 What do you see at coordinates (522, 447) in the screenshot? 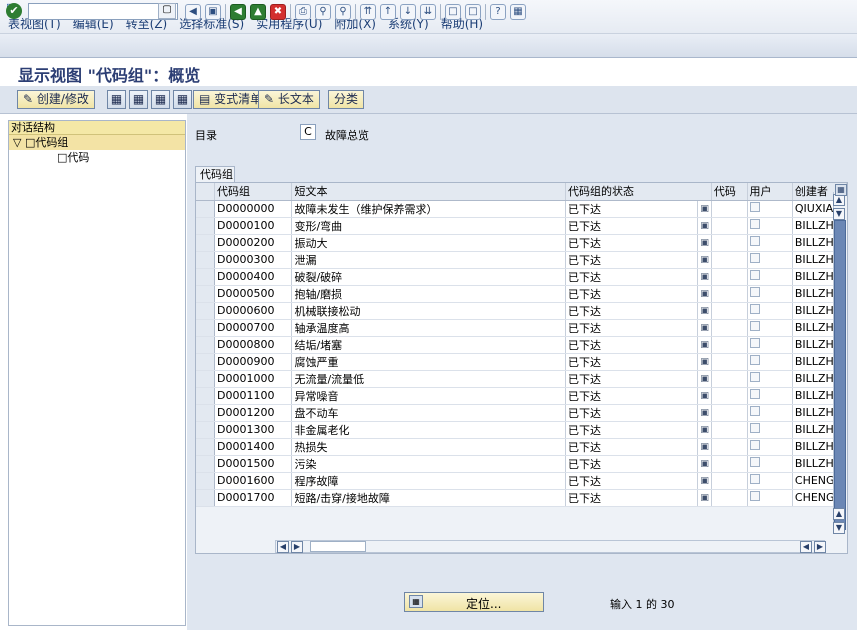
I see `table-row: D0001400 热损失 已下达 ▣ BILLZHC` at bounding box center [522, 447].